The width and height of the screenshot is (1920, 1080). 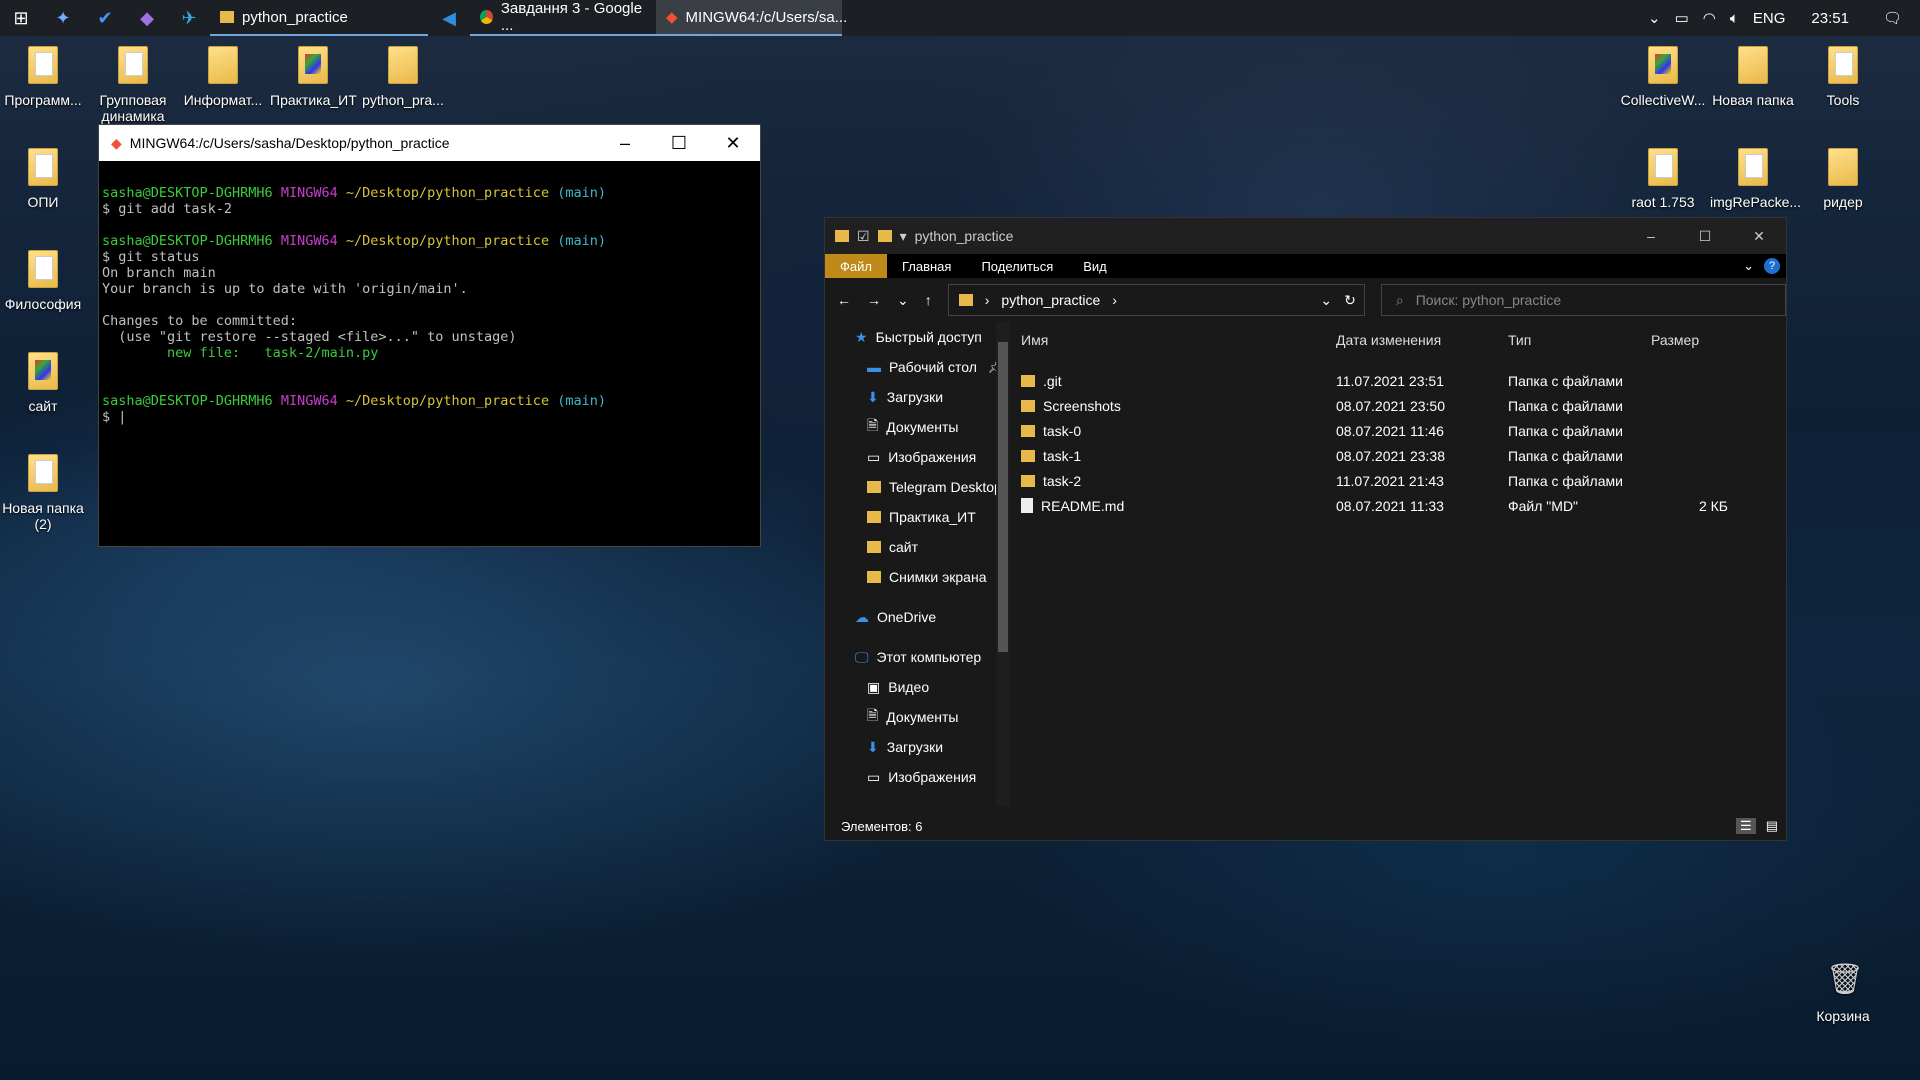 I want to click on desktop-icon: ридер, so click(x=1843, y=179).